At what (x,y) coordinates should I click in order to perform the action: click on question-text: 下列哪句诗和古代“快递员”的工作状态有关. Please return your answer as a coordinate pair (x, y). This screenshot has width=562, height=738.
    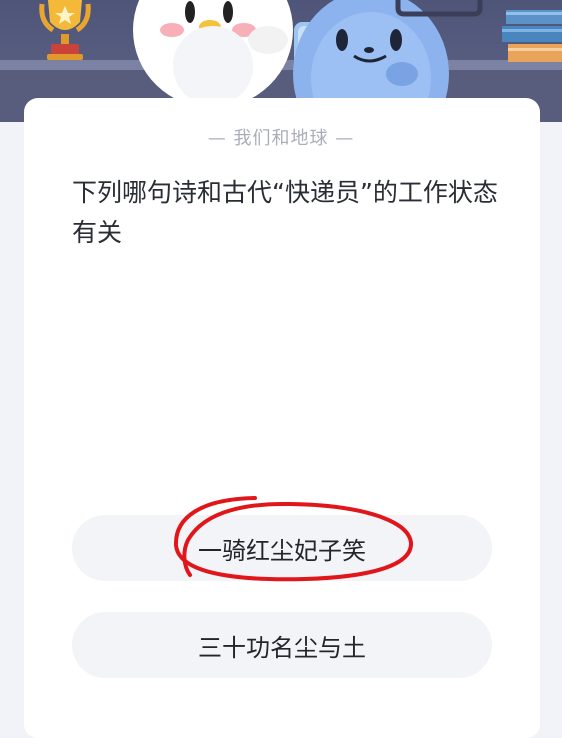
    Looking at the image, I should click on (285, 212).